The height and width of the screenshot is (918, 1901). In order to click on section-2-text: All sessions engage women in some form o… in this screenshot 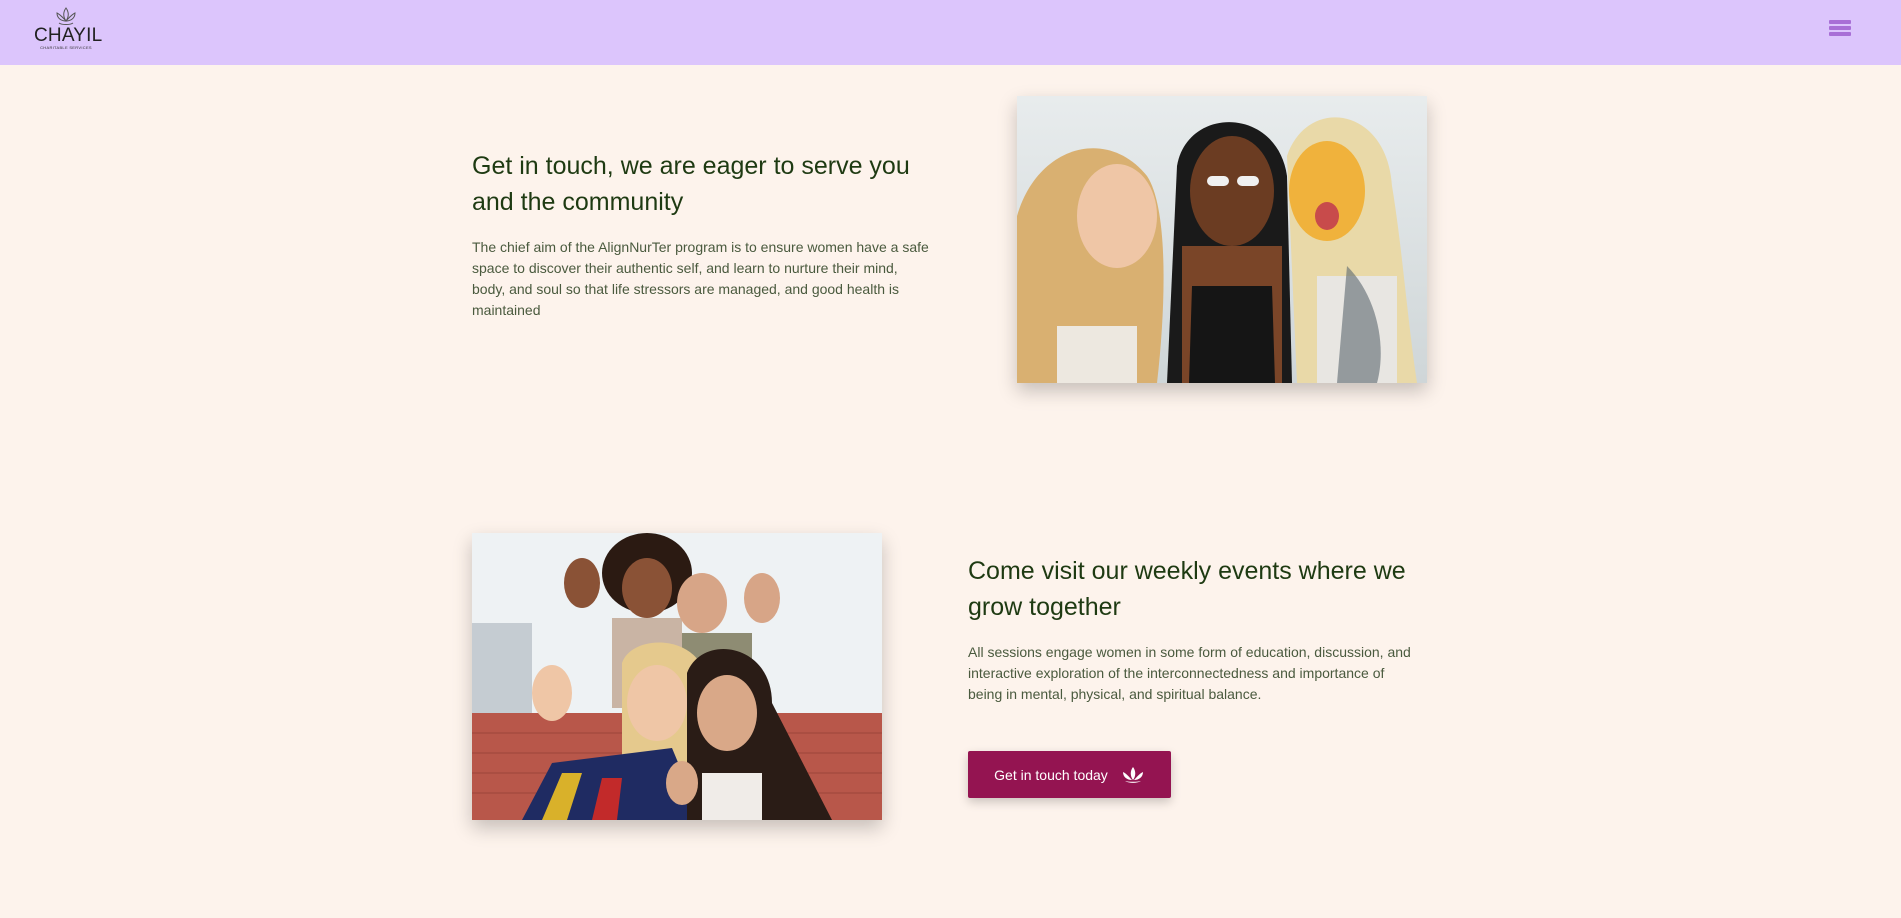, I will do `click(1208, 673)`.